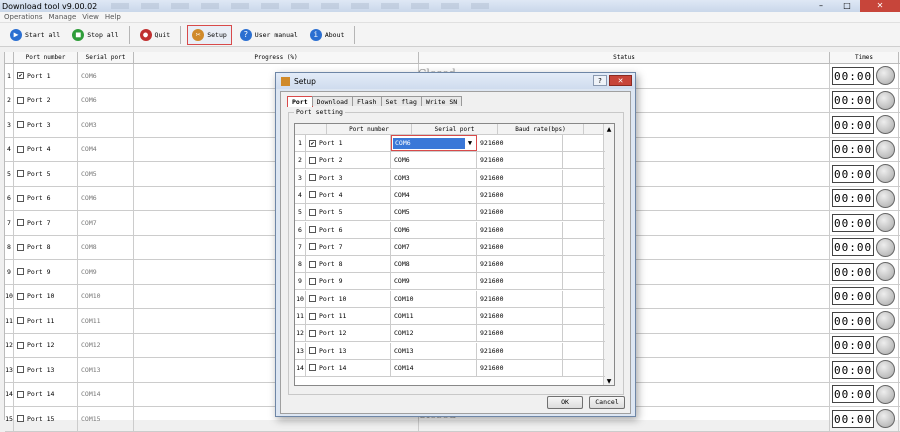  I want to click on menu-manage: Manage, so click(62, 17).